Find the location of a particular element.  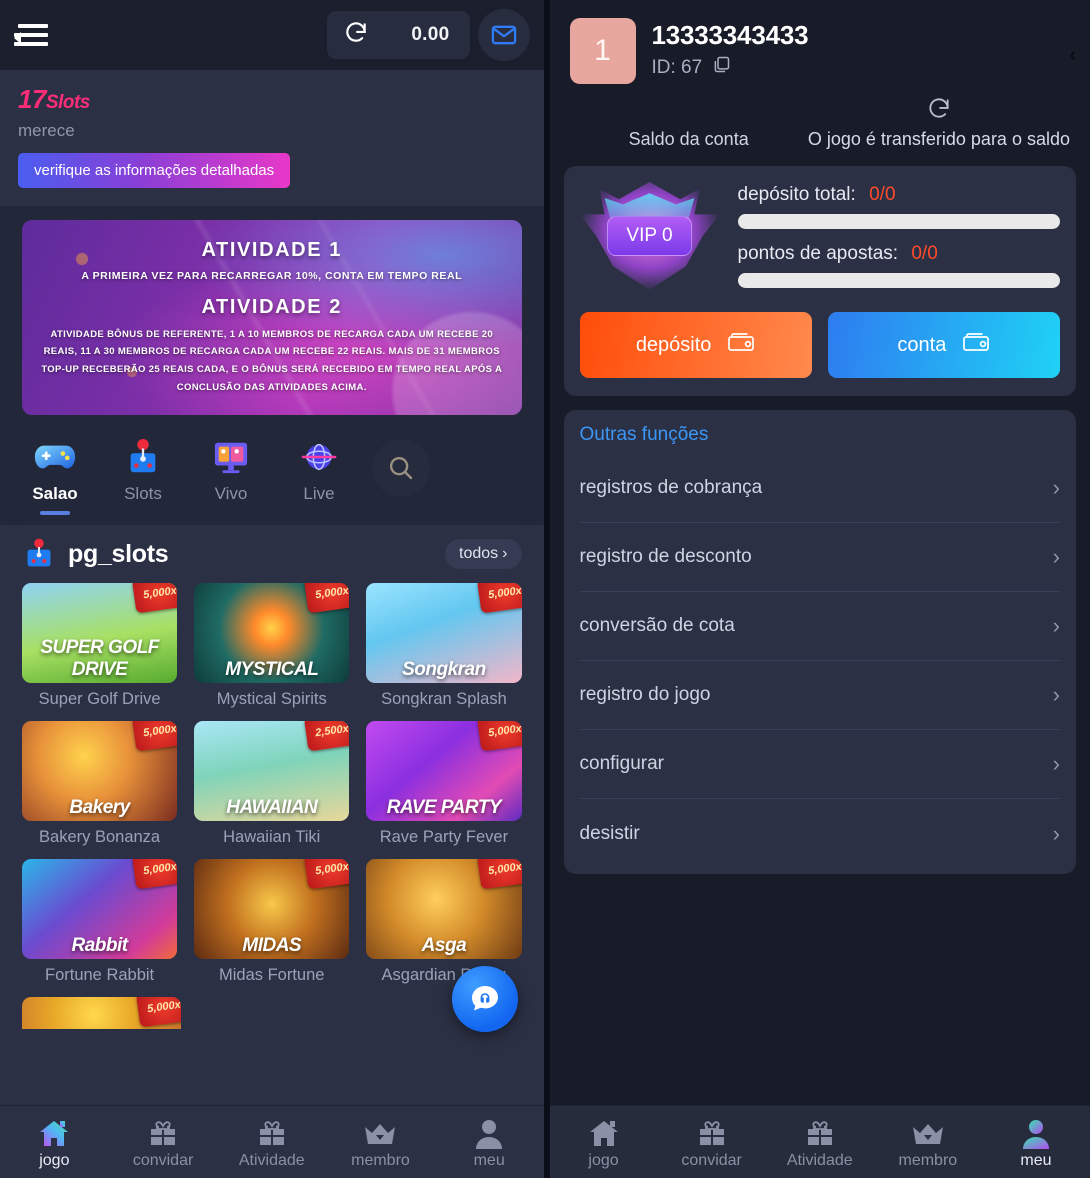

category-tab-label: Vivo is located at coordinates (231, 493).